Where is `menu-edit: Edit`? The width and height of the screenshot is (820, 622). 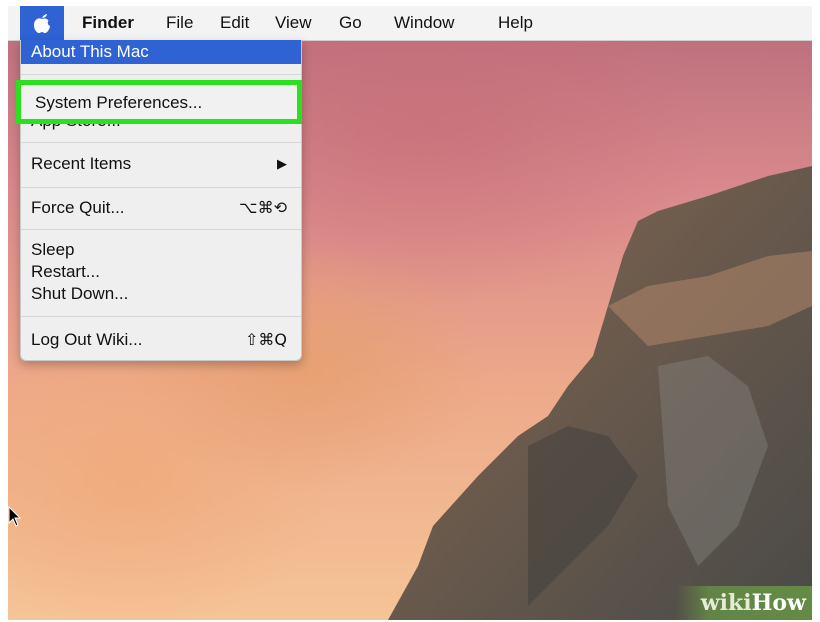
menu-edit: Edit is located at coordinates (234, 23).